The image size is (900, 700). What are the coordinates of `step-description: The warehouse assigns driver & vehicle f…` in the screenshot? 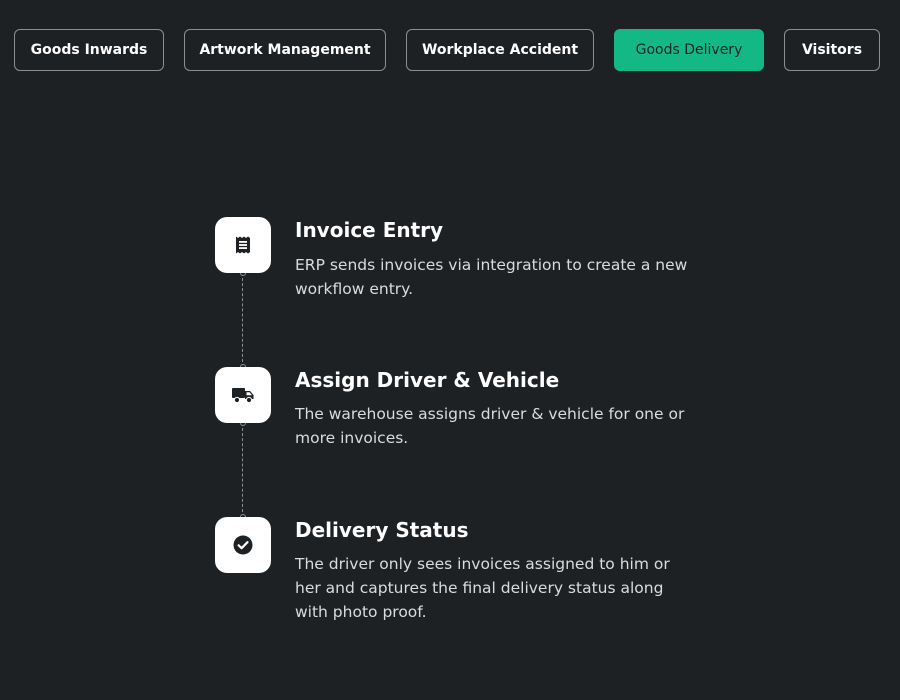 It's located at (490, 426).